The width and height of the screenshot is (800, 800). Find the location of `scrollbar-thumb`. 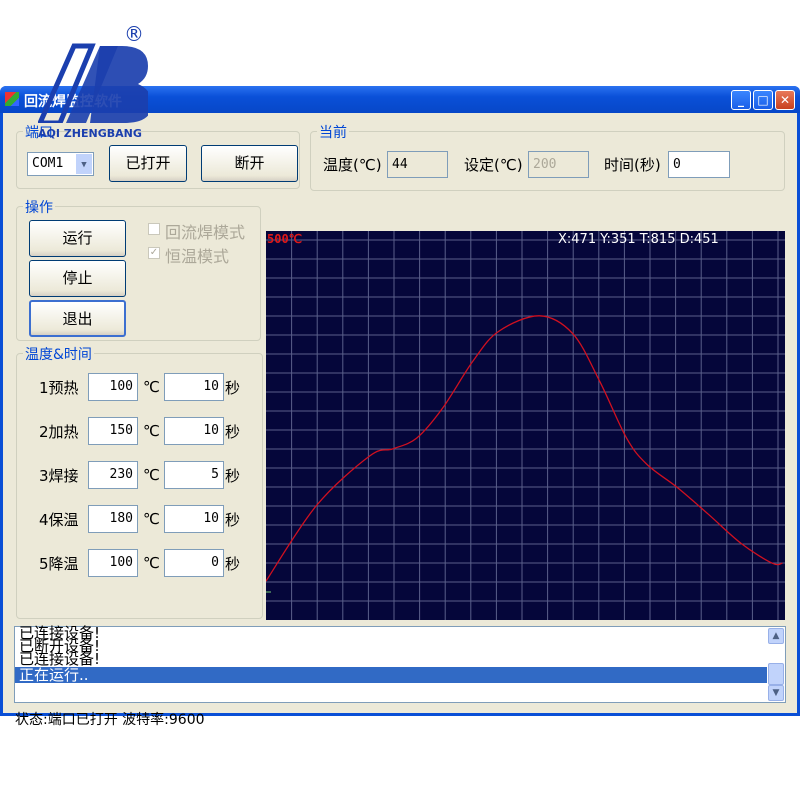

scrollbar-thumb is located at coordinates (776, 674).